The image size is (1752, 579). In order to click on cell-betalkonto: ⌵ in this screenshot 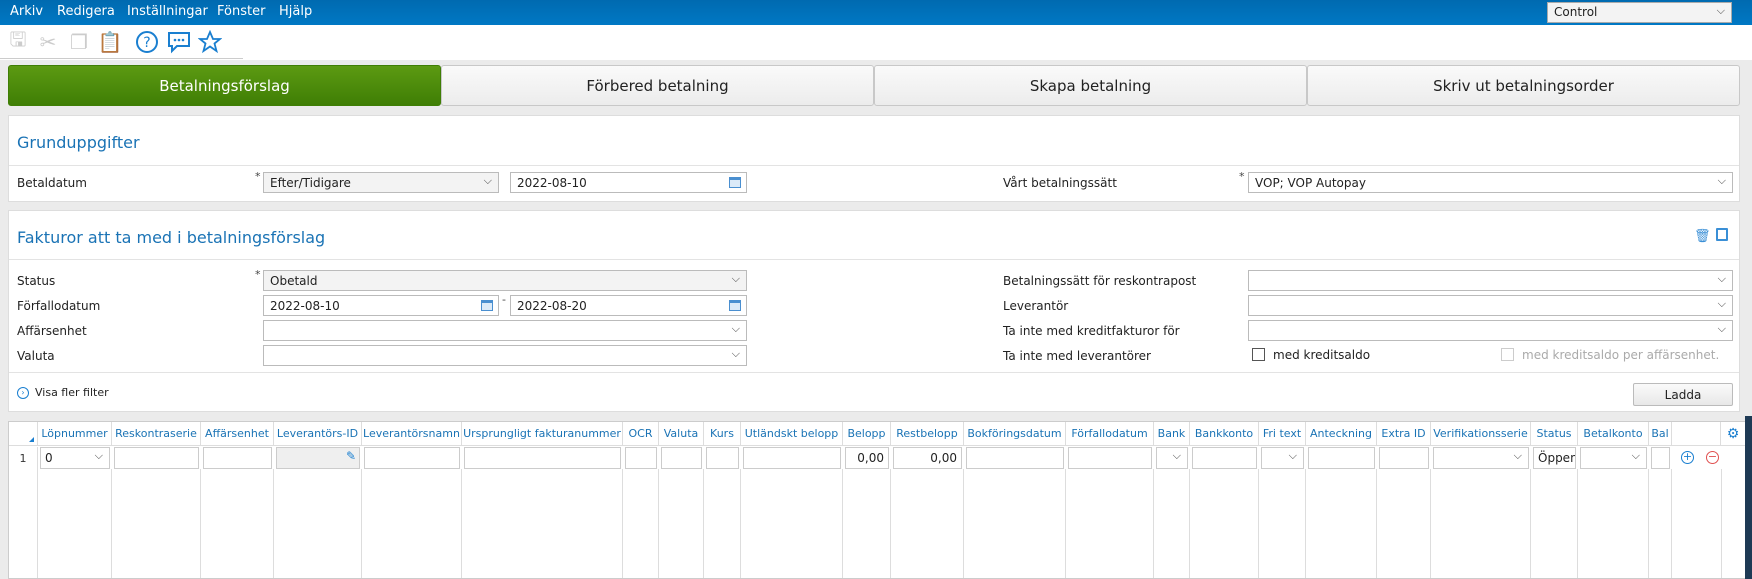, I will do `click(1613, 458)`.